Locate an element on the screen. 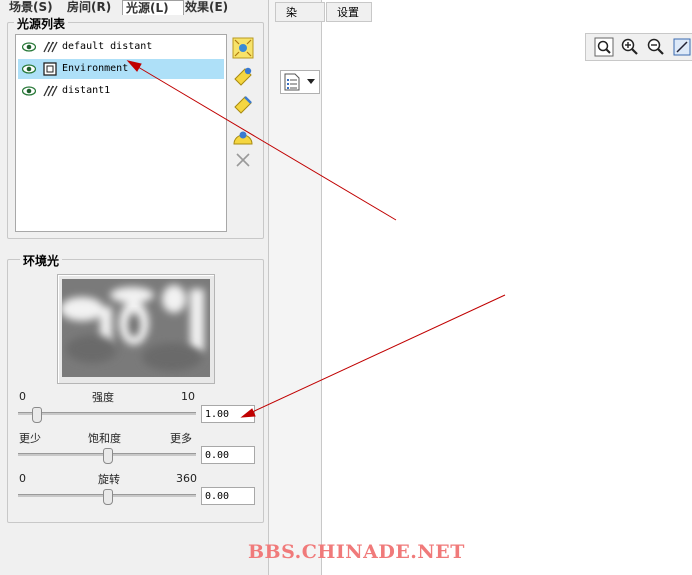 The width and height of the screenshot is (692, 575). saturation-label: 饱和度 is located at coordinates (104, 438).